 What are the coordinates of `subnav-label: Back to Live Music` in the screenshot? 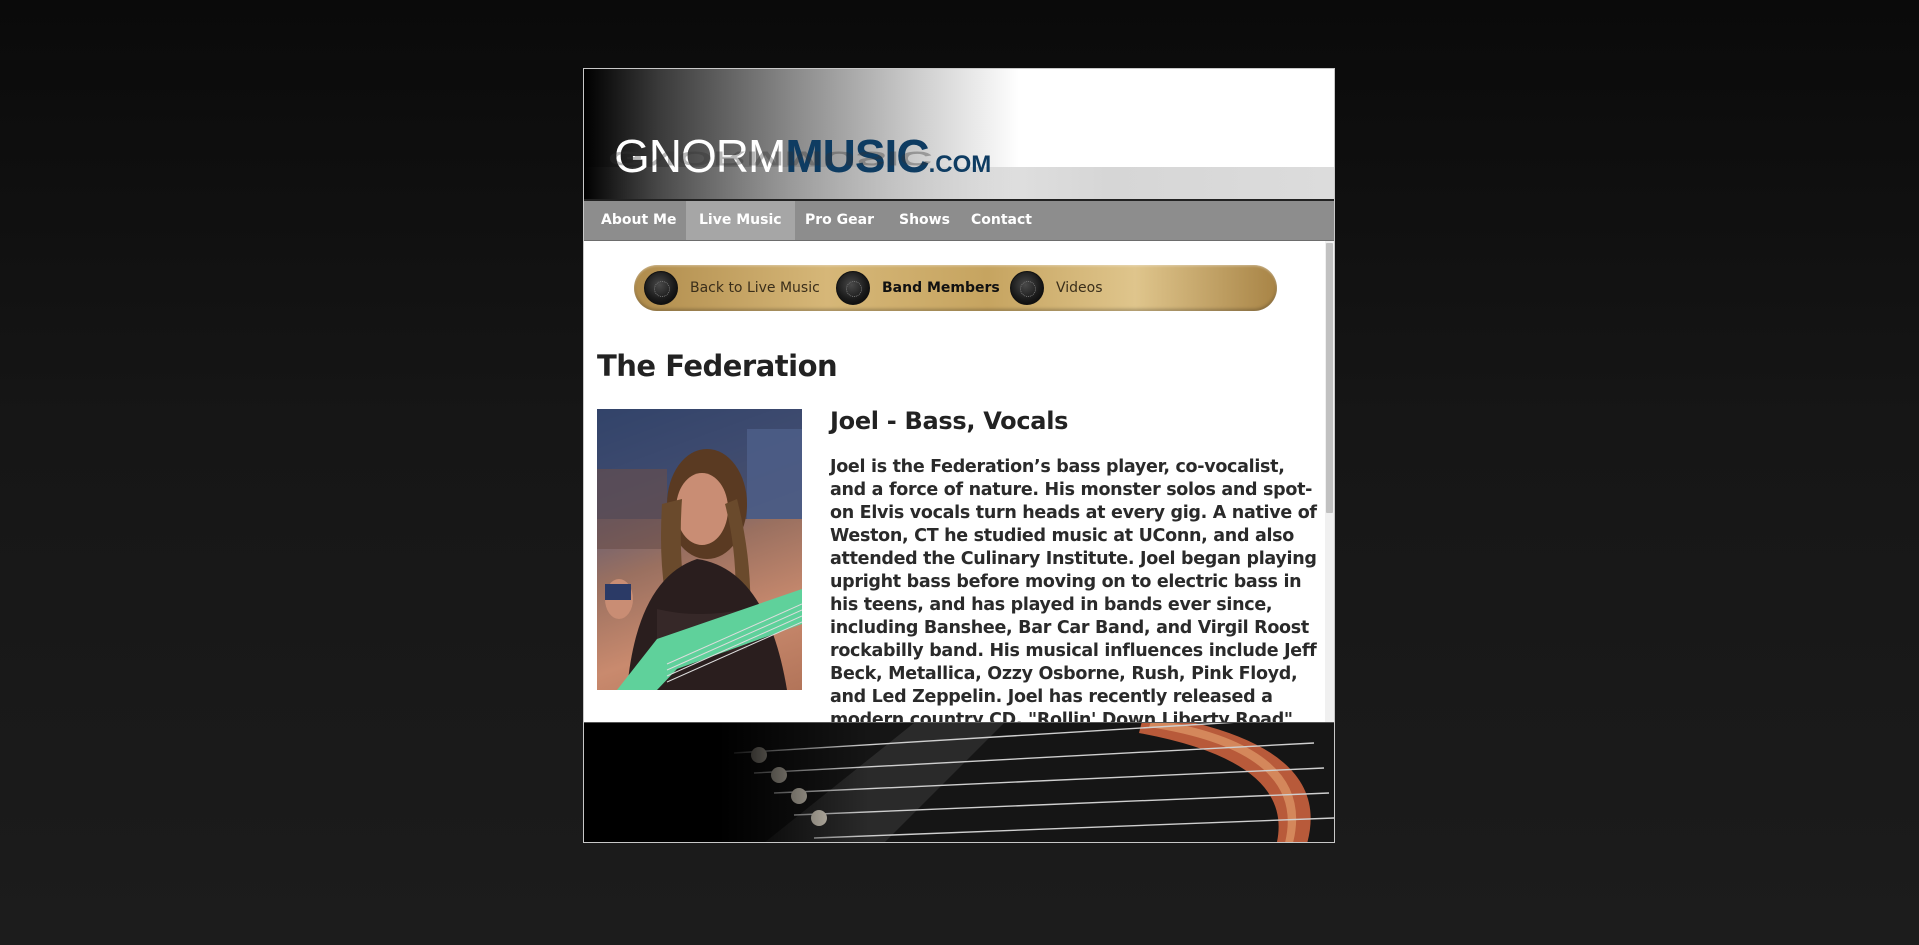 It's located at (755, 288).